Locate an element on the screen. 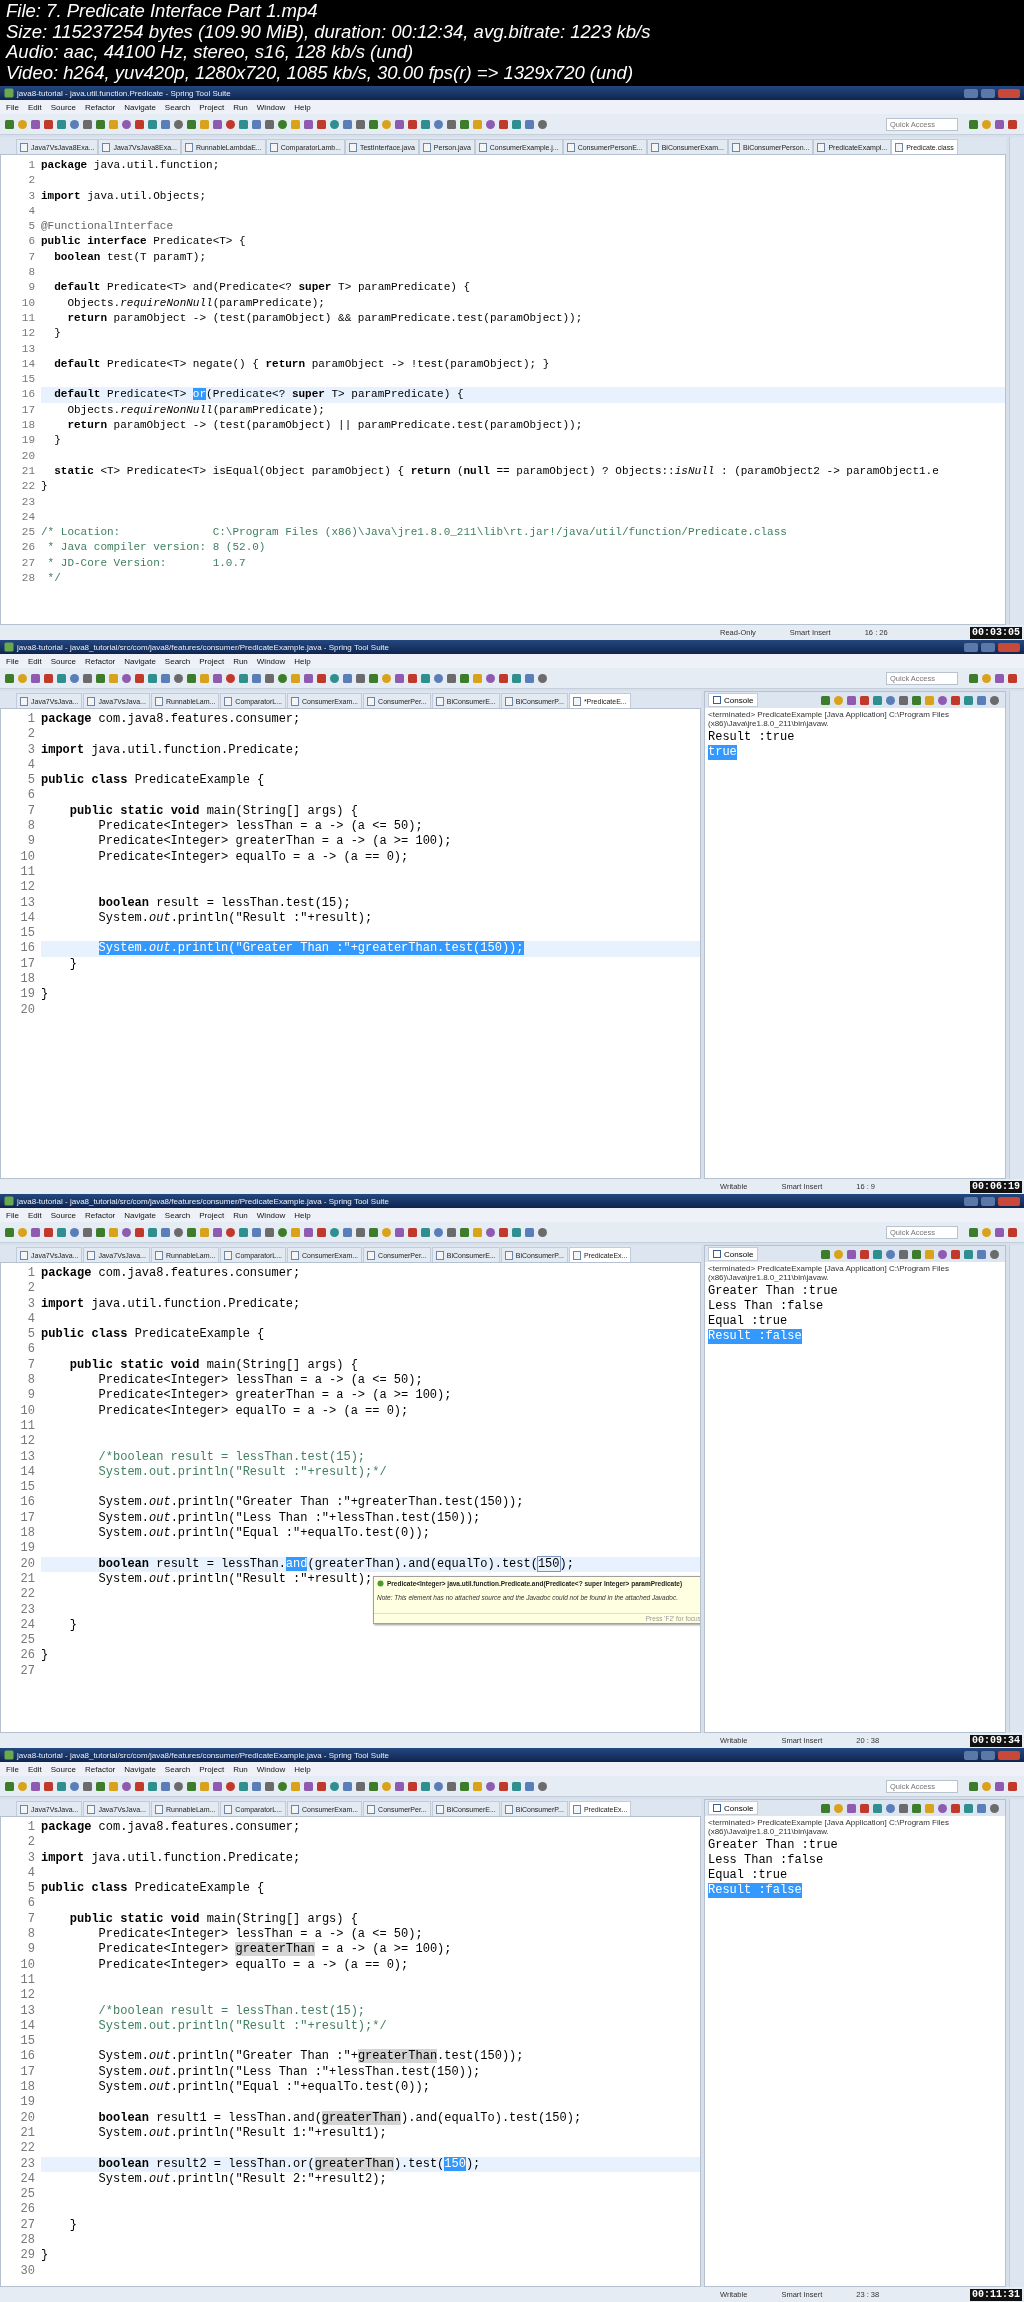 The height and width of the screenshot is (2302, 1024). console-output-line: Equal :true is located at coordinates (748, 1875).